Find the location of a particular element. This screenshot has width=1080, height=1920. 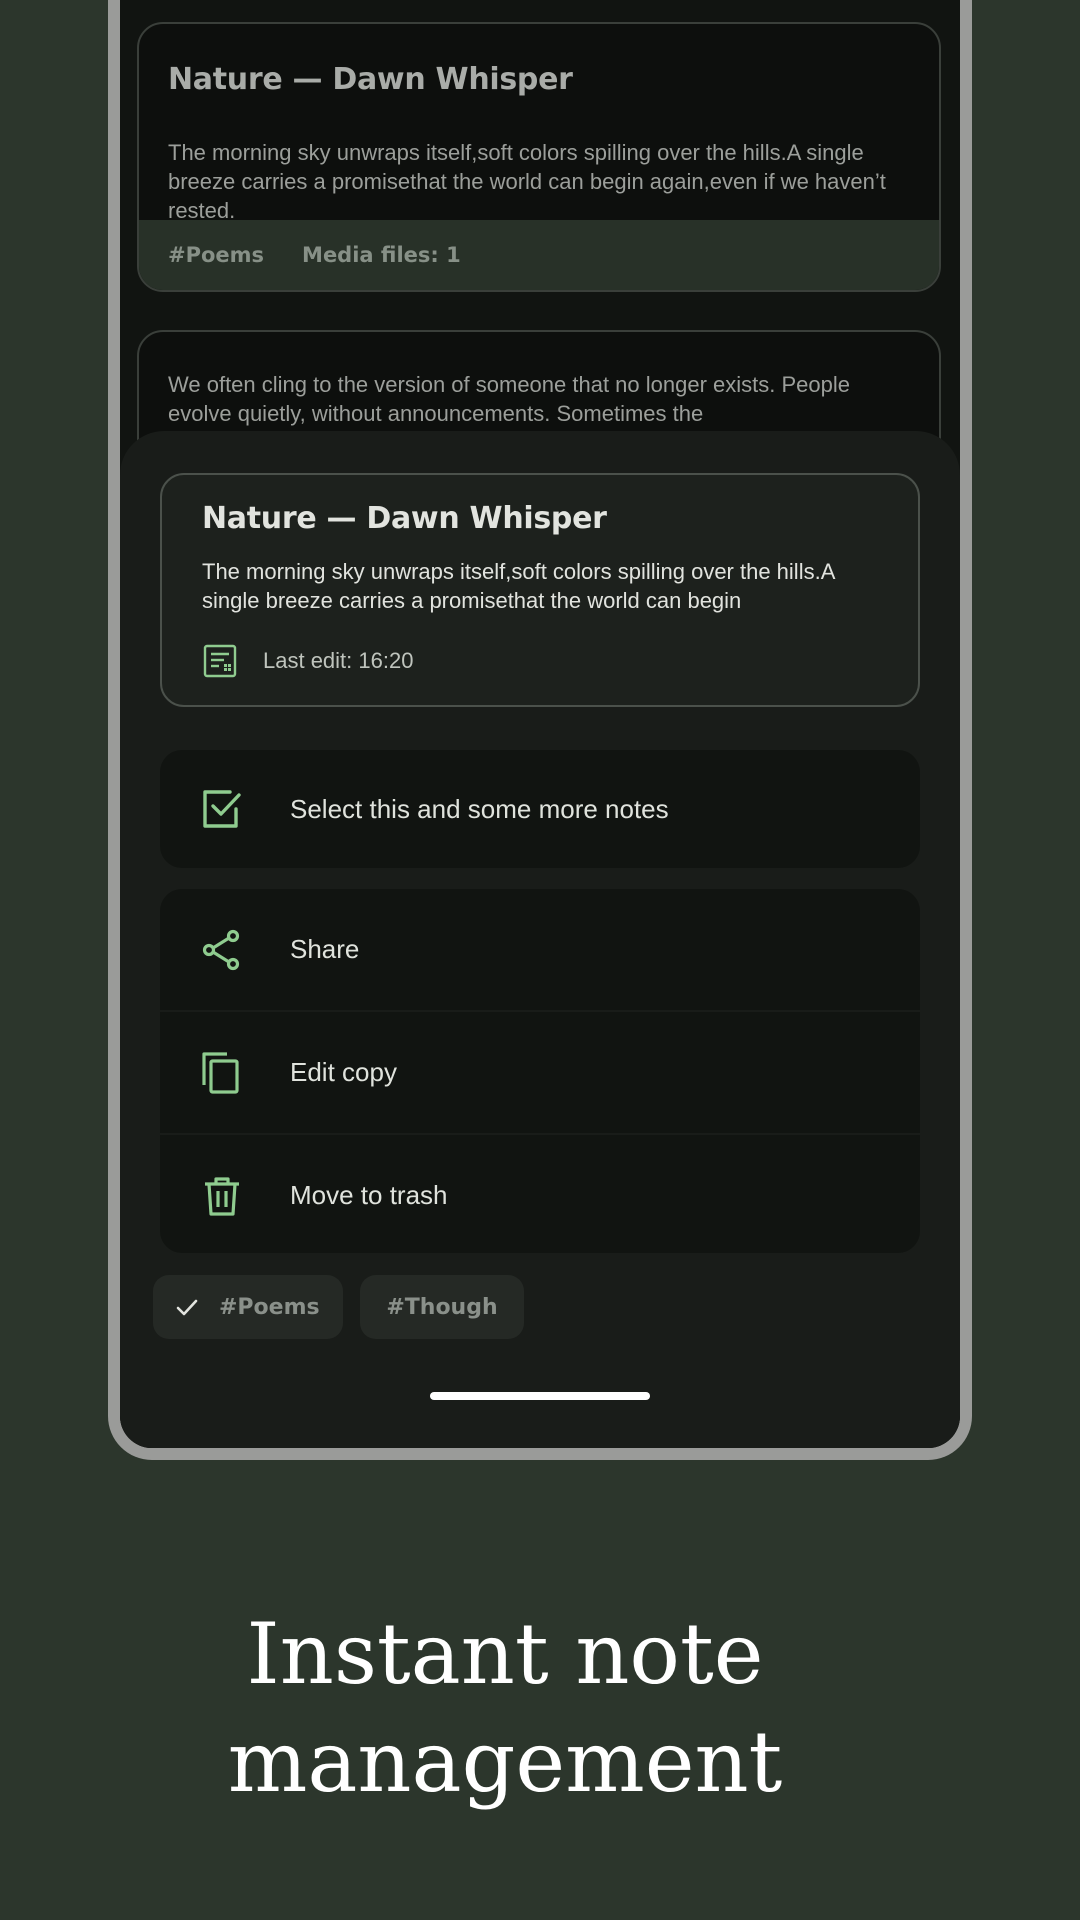

tag-chip-label: #Though is located at coordinates (442, 1307).